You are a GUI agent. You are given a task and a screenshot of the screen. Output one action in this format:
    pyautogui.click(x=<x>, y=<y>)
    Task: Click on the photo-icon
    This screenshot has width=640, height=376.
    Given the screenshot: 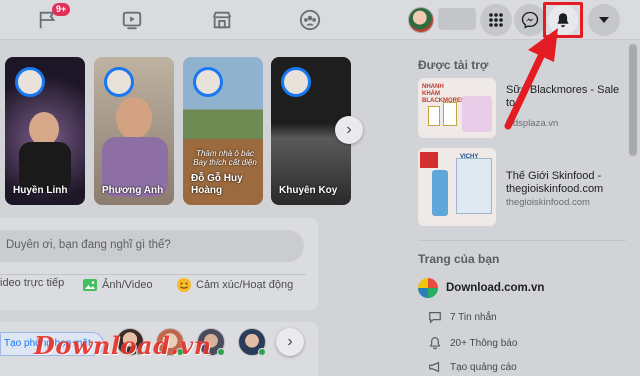 What is the action you would take?
    pyautogui.click(x=90, y=285)
    